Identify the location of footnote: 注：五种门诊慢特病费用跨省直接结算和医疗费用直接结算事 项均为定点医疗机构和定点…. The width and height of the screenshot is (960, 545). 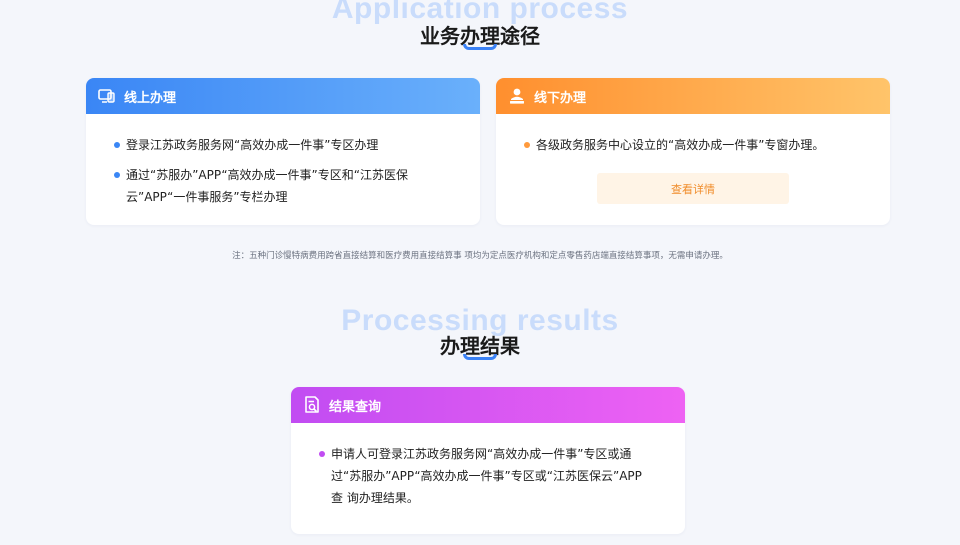
(480, 256).